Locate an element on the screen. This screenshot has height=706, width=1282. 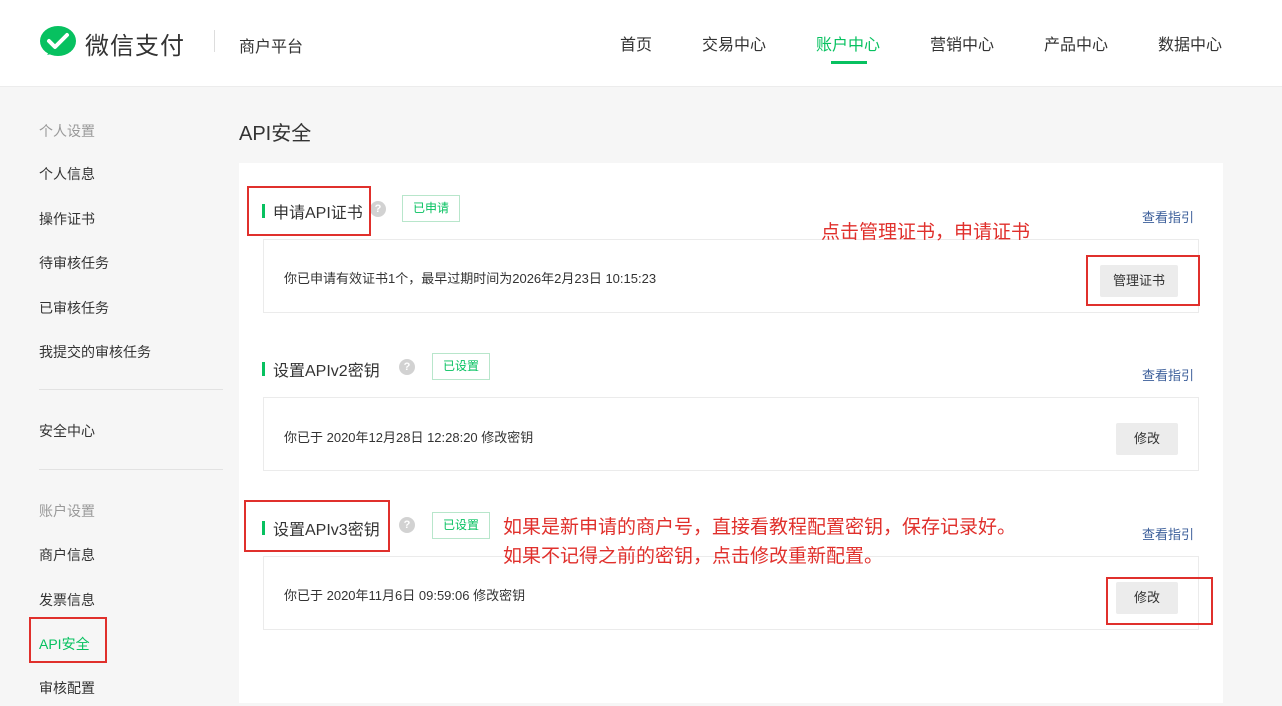
sidebar-item-personal-info: 个人信息 is located at coordinates (67, 174).